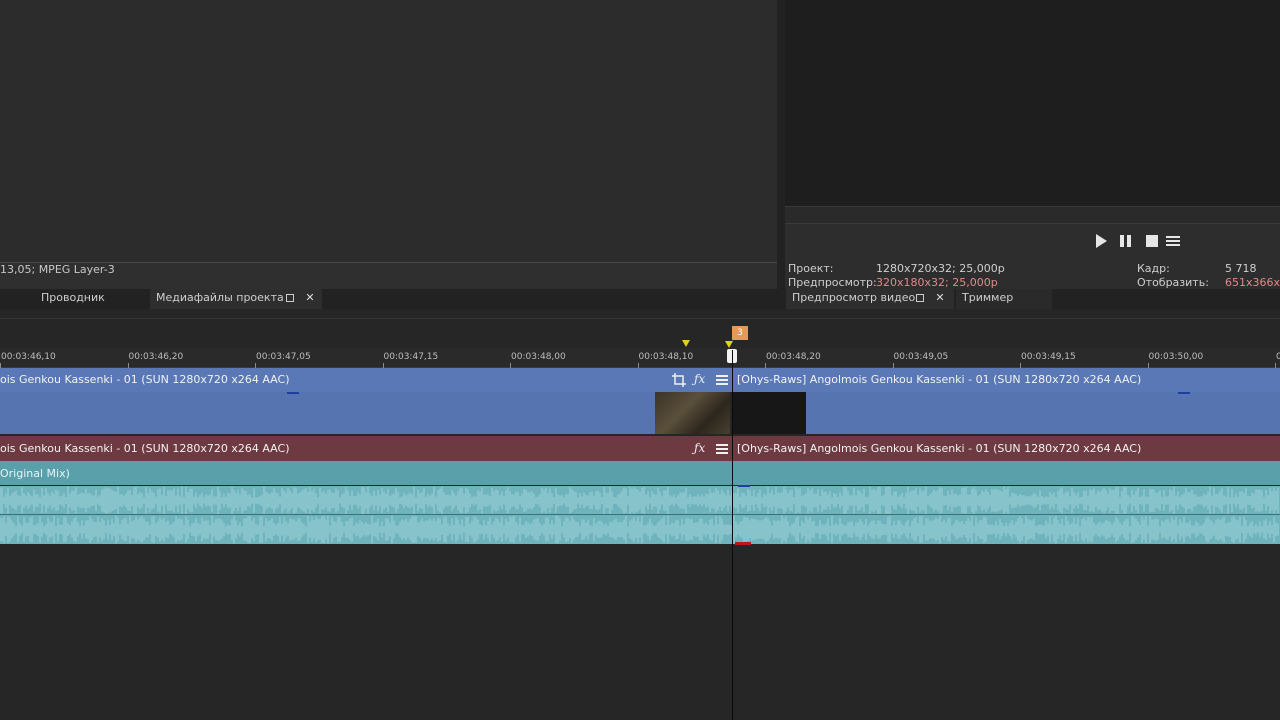 This screenshot has width=1280, height=720. I want to click on ruler-label: 00:03:49,05, so click(921, 357).